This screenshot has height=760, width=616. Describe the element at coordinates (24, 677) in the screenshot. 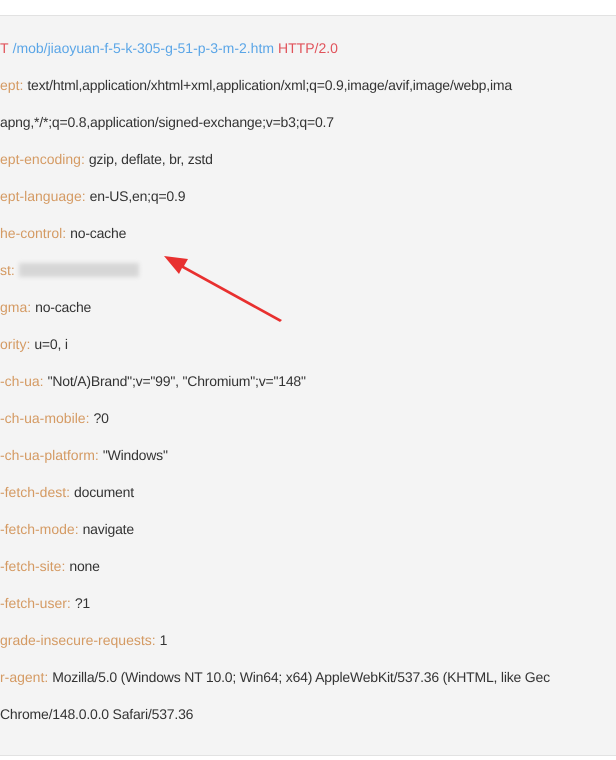

I see `header-name: r-agent:` at that location.